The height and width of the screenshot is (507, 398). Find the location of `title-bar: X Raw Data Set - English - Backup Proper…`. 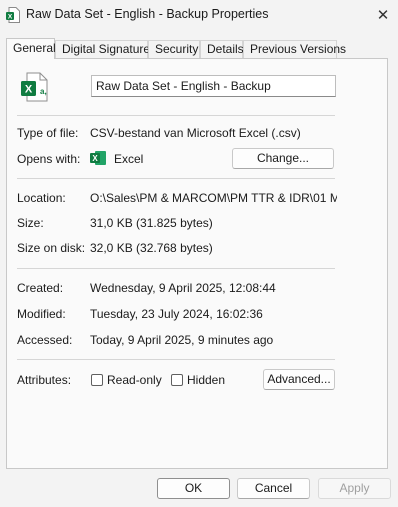

title-bar: X Raw Data Set - English - Backup Proper… is located at coordinates (199, 15).